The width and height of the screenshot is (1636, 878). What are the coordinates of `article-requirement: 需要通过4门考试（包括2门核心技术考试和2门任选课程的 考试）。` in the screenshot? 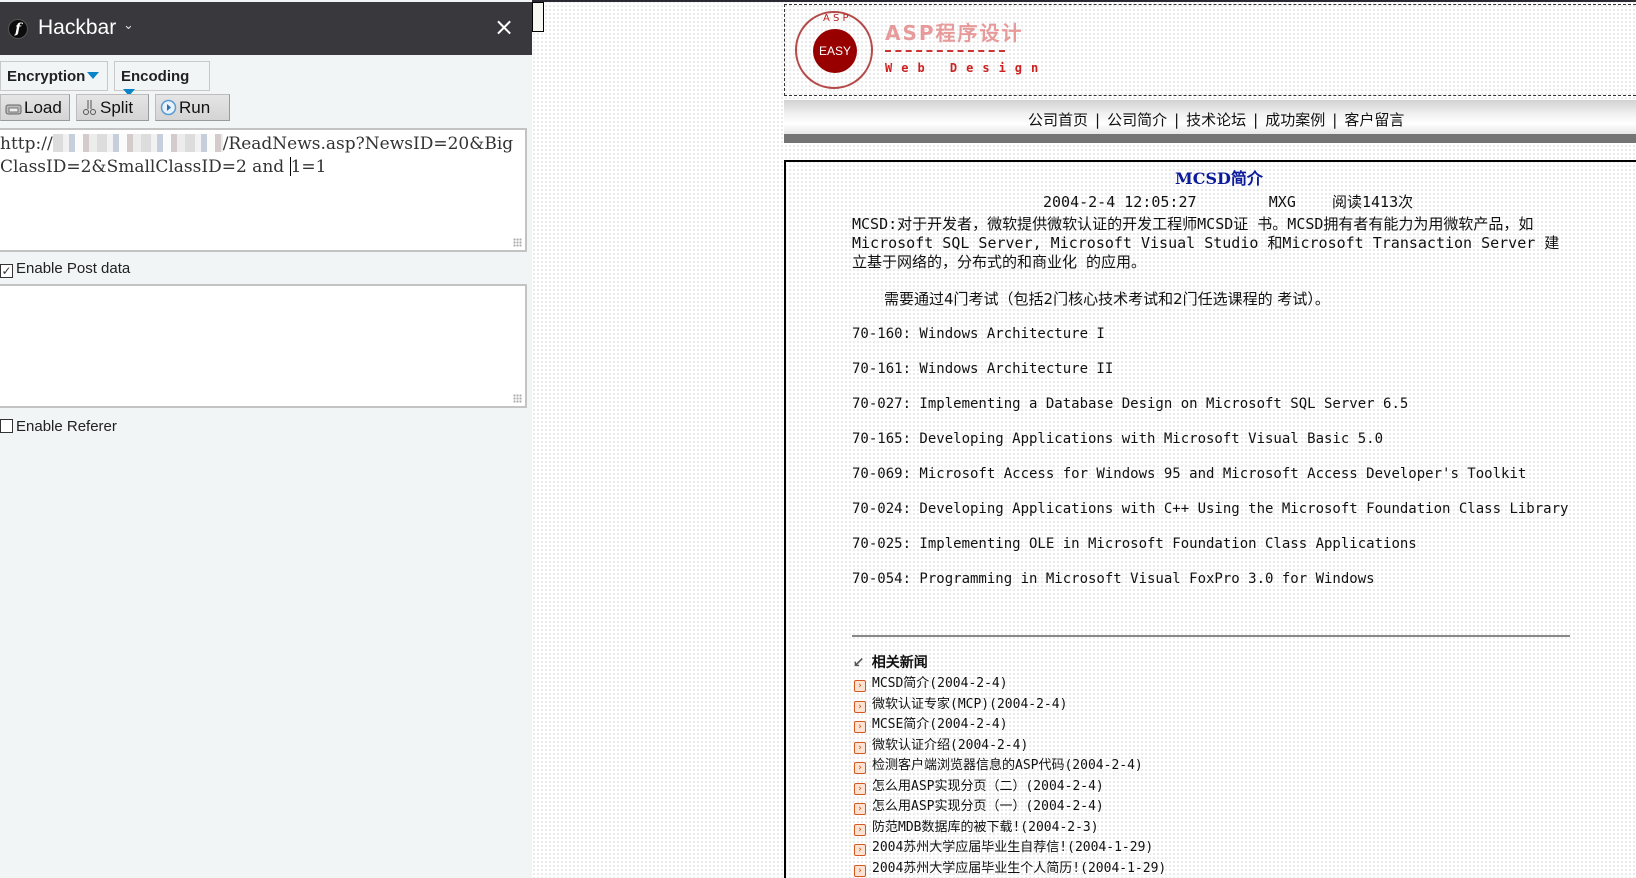 It's located at (1107, 299).